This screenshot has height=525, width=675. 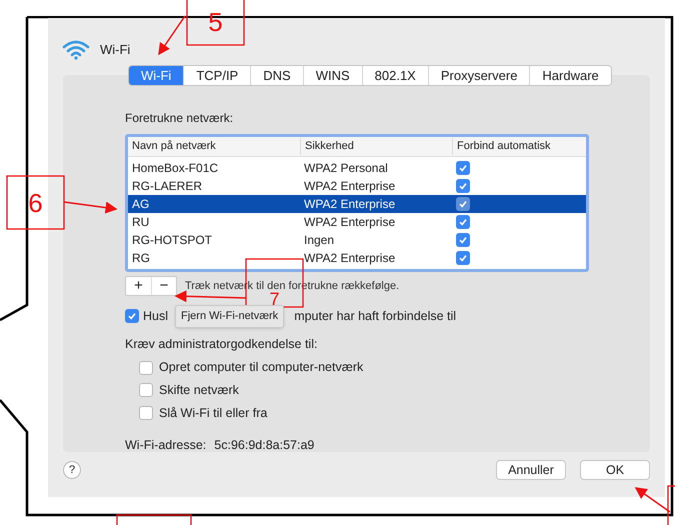 What do you see at coordinates (72, 470) in the screenshot?
I see `help-button: ?` at bounding box center [72, 470].